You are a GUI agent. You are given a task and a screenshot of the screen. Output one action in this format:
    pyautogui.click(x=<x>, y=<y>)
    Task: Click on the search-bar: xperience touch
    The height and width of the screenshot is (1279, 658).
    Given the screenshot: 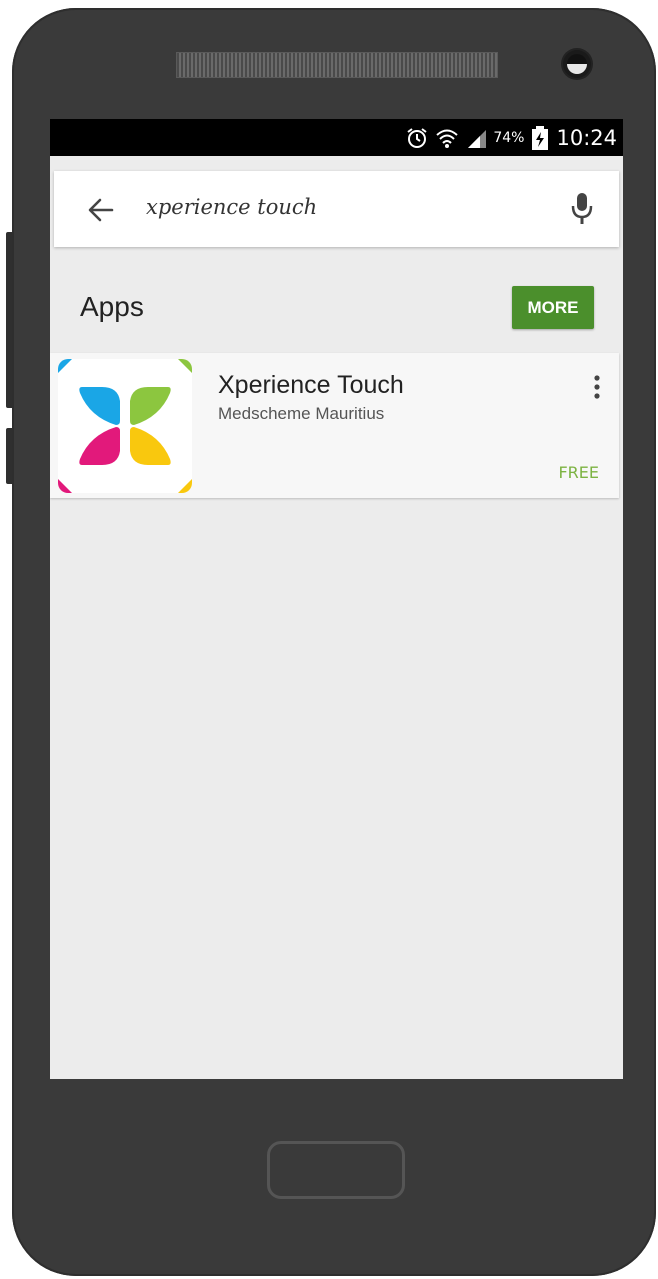 What is the action you would take?
    pyautogui.click(x=336, y=209)
    